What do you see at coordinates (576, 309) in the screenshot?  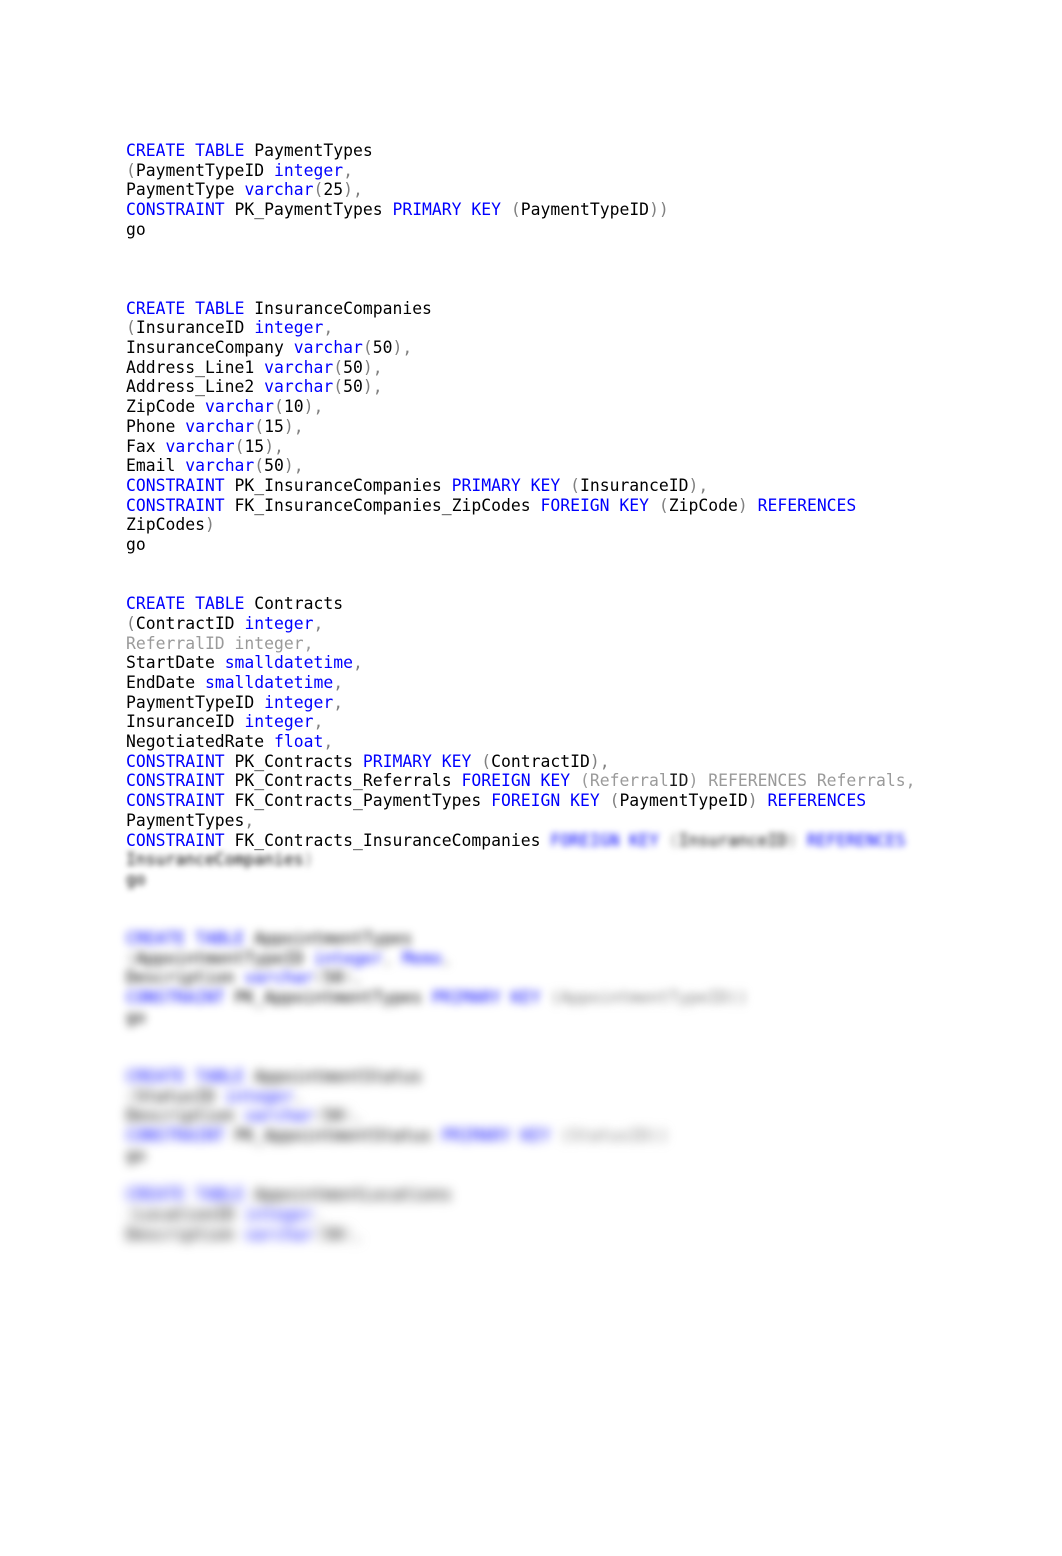 I see `code-line: CREATE TABLE InsuranceCompanies` at bounding box center [576, 309].